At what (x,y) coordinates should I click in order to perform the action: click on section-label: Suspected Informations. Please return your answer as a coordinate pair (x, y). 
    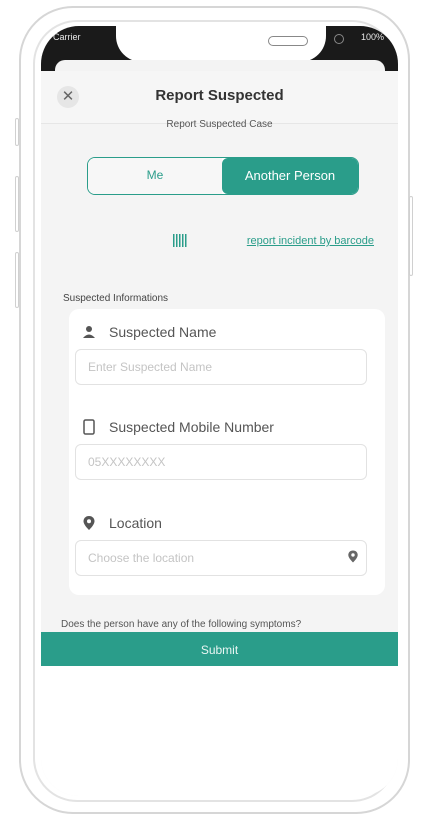
    Looking at the image, I should click on (116, 298).